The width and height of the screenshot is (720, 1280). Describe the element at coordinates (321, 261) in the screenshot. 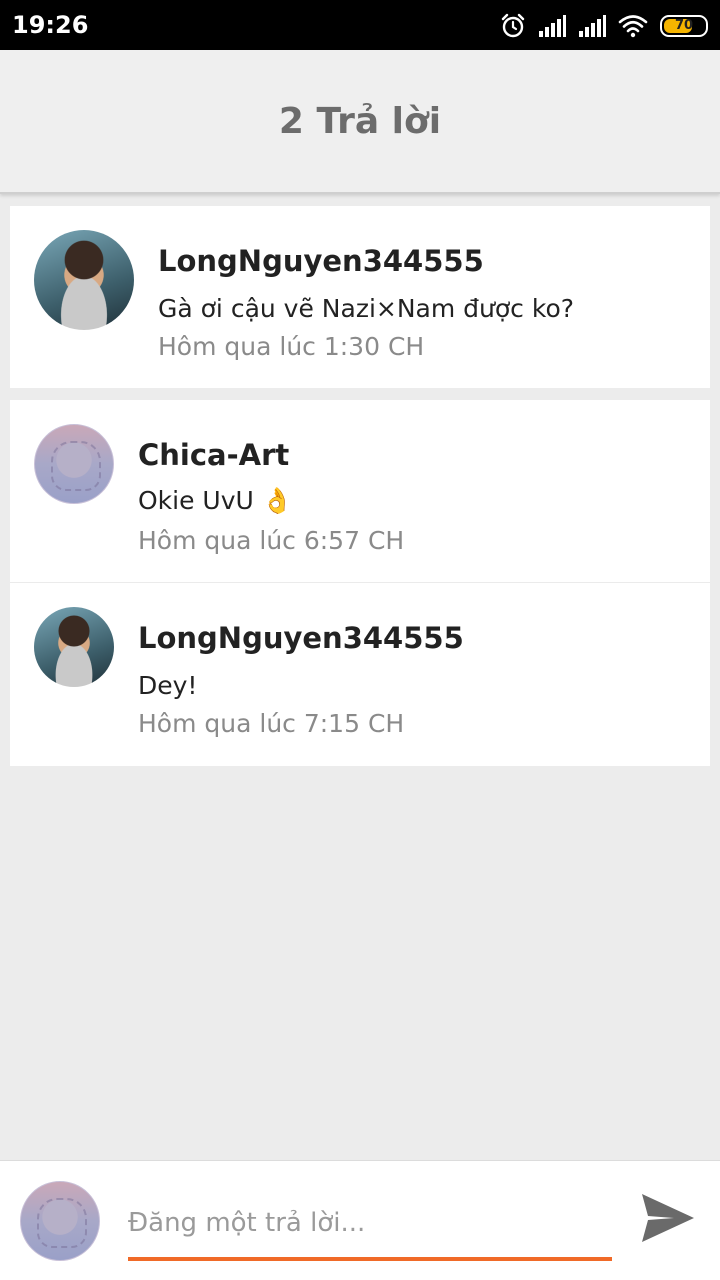

I see `comment-author: LongNguyen344555` at that location.